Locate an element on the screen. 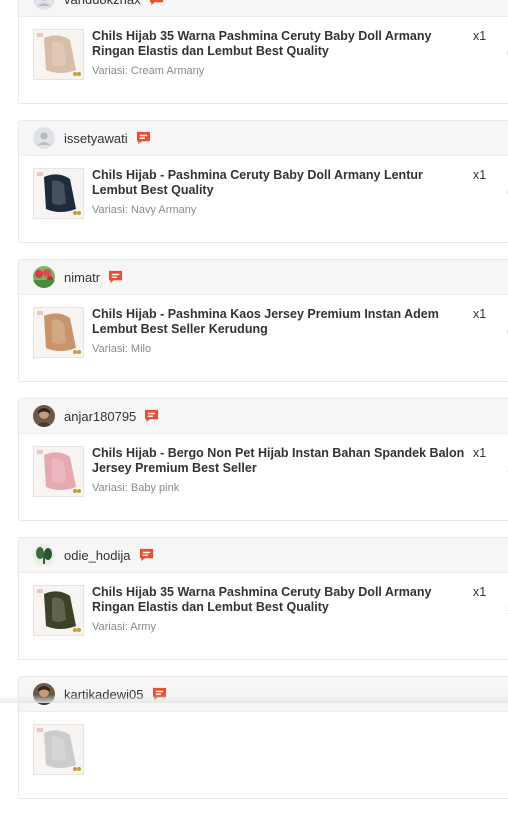  order-header: anjar180795 is located at coordinates (263, 416).